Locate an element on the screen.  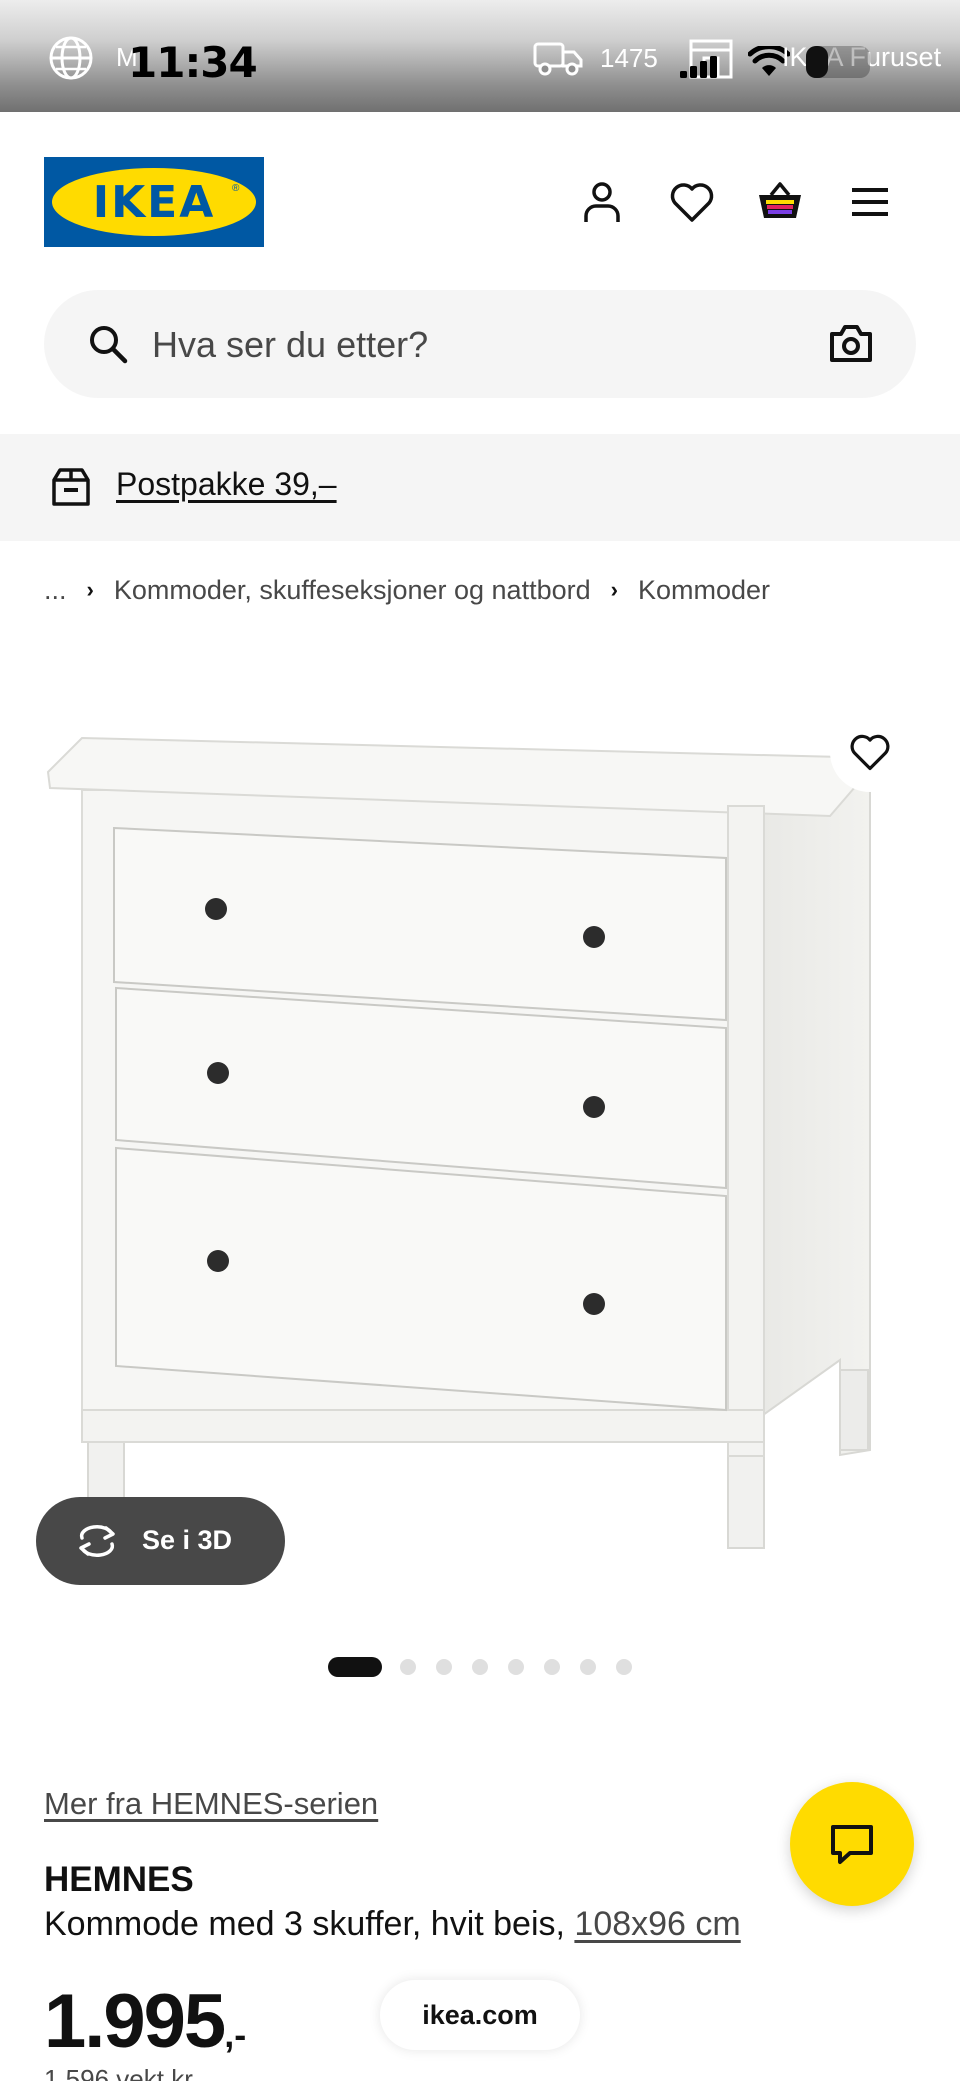
promo-banner: Postpakke 39,– is located at coordinates (480, 487).